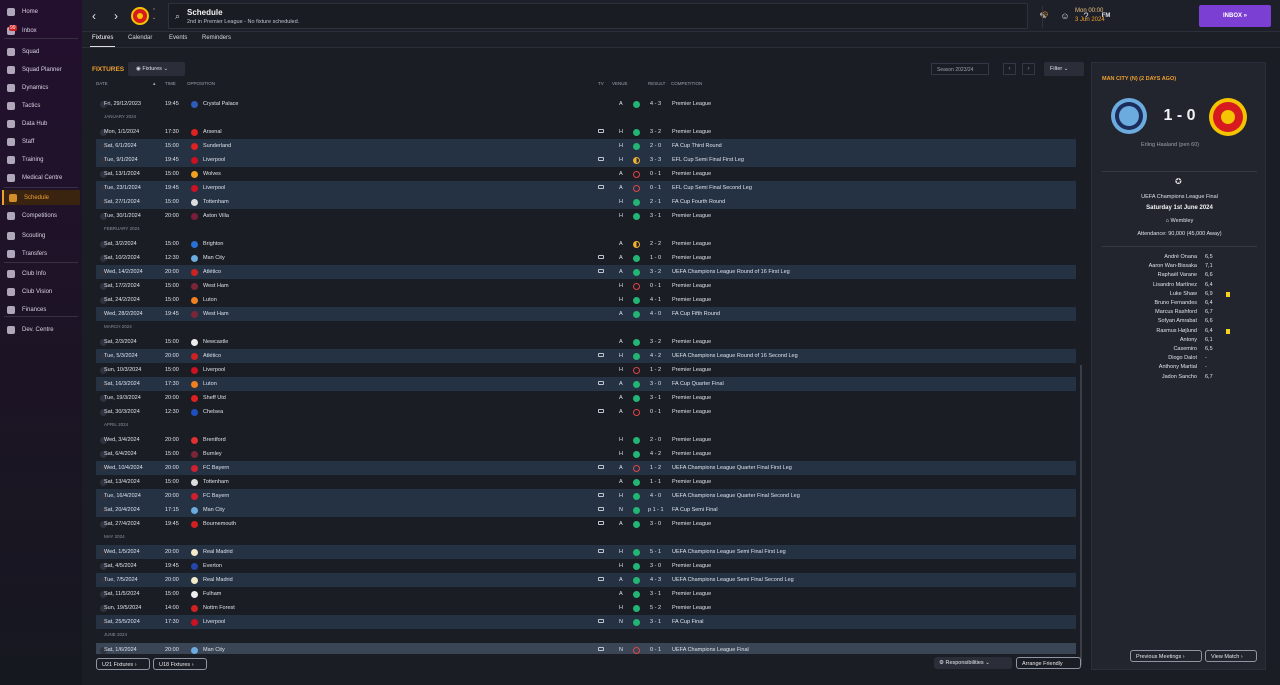  What do you see at coordinates (41, 329) in the screenshot?
I see `sidebar-item-dev-centre: Dev. Centre` at bounding box center [41, 329].